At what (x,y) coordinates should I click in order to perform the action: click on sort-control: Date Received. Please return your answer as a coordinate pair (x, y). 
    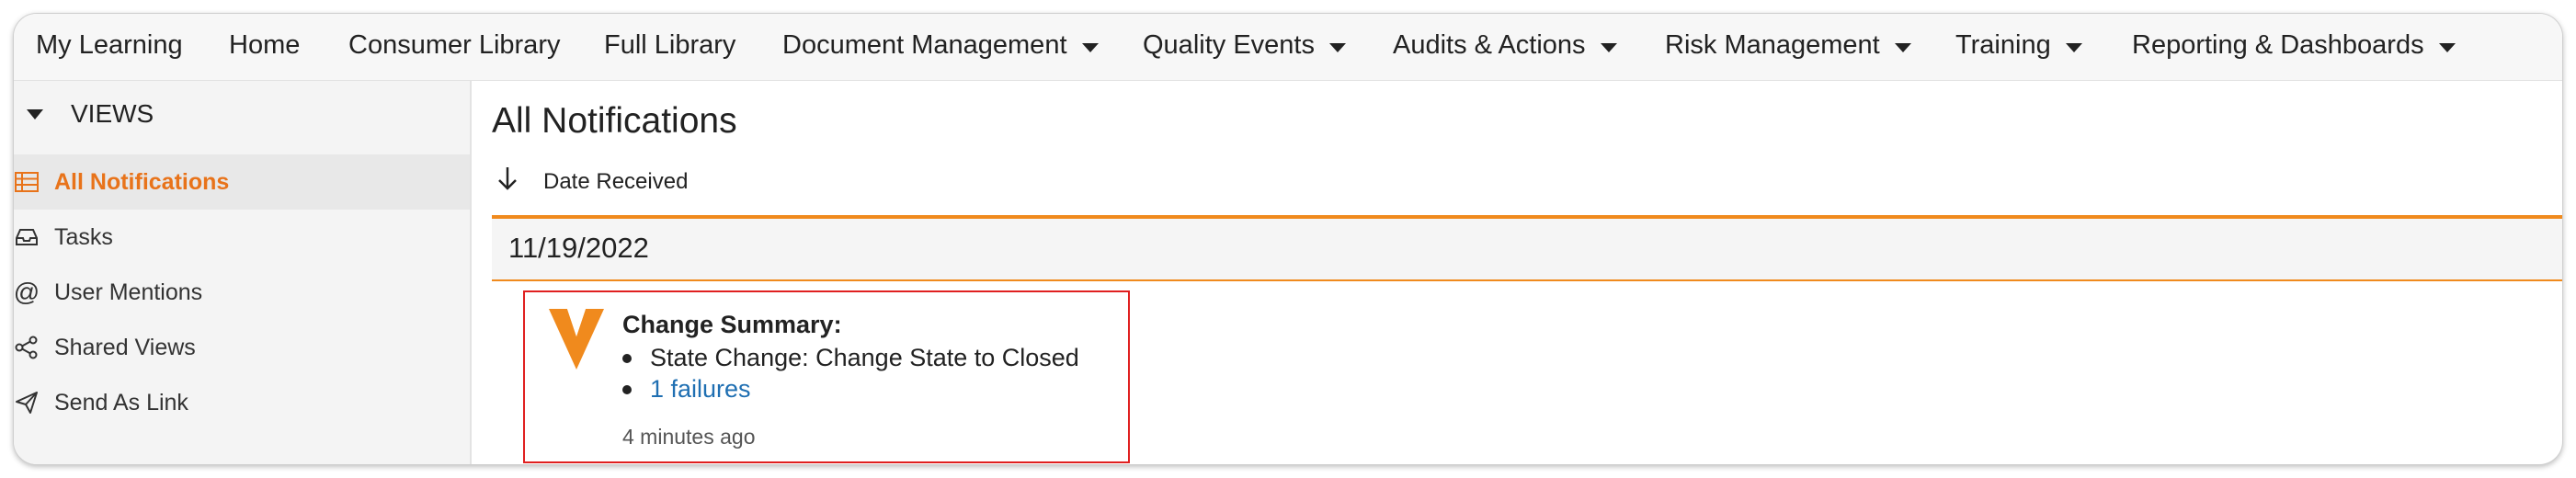
    Looking at the image, I should click on (590, 181).